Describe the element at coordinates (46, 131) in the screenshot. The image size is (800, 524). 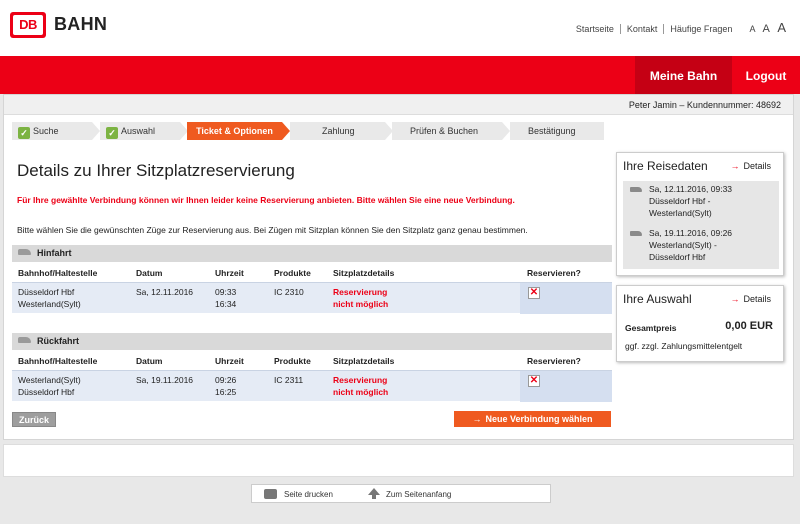
I see `step-label: Suche` at that location.